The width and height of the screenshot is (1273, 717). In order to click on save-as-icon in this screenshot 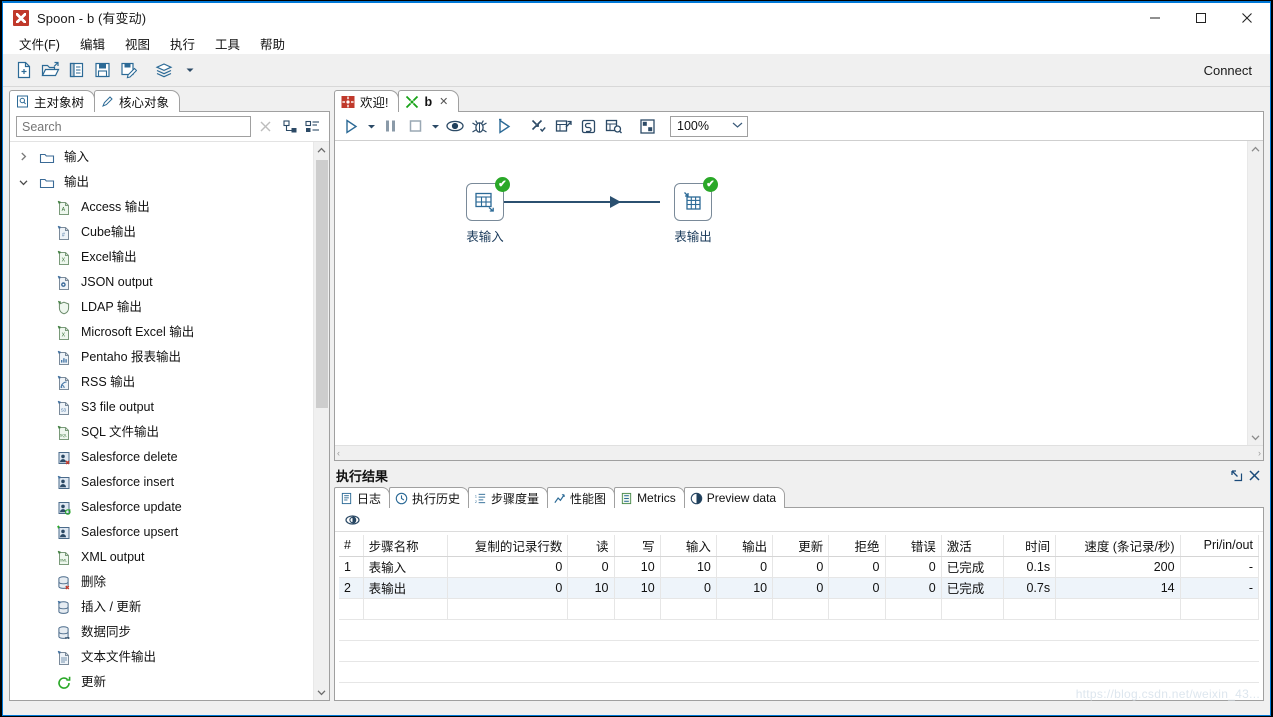, I will do `click(128, 70)`.